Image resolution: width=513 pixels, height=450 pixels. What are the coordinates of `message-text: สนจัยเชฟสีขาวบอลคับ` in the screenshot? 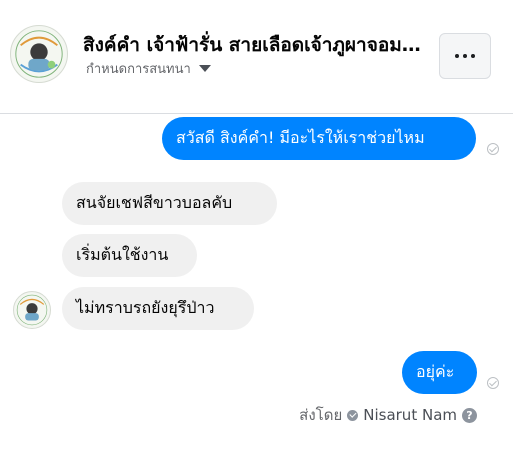 It's located at (154, 202).